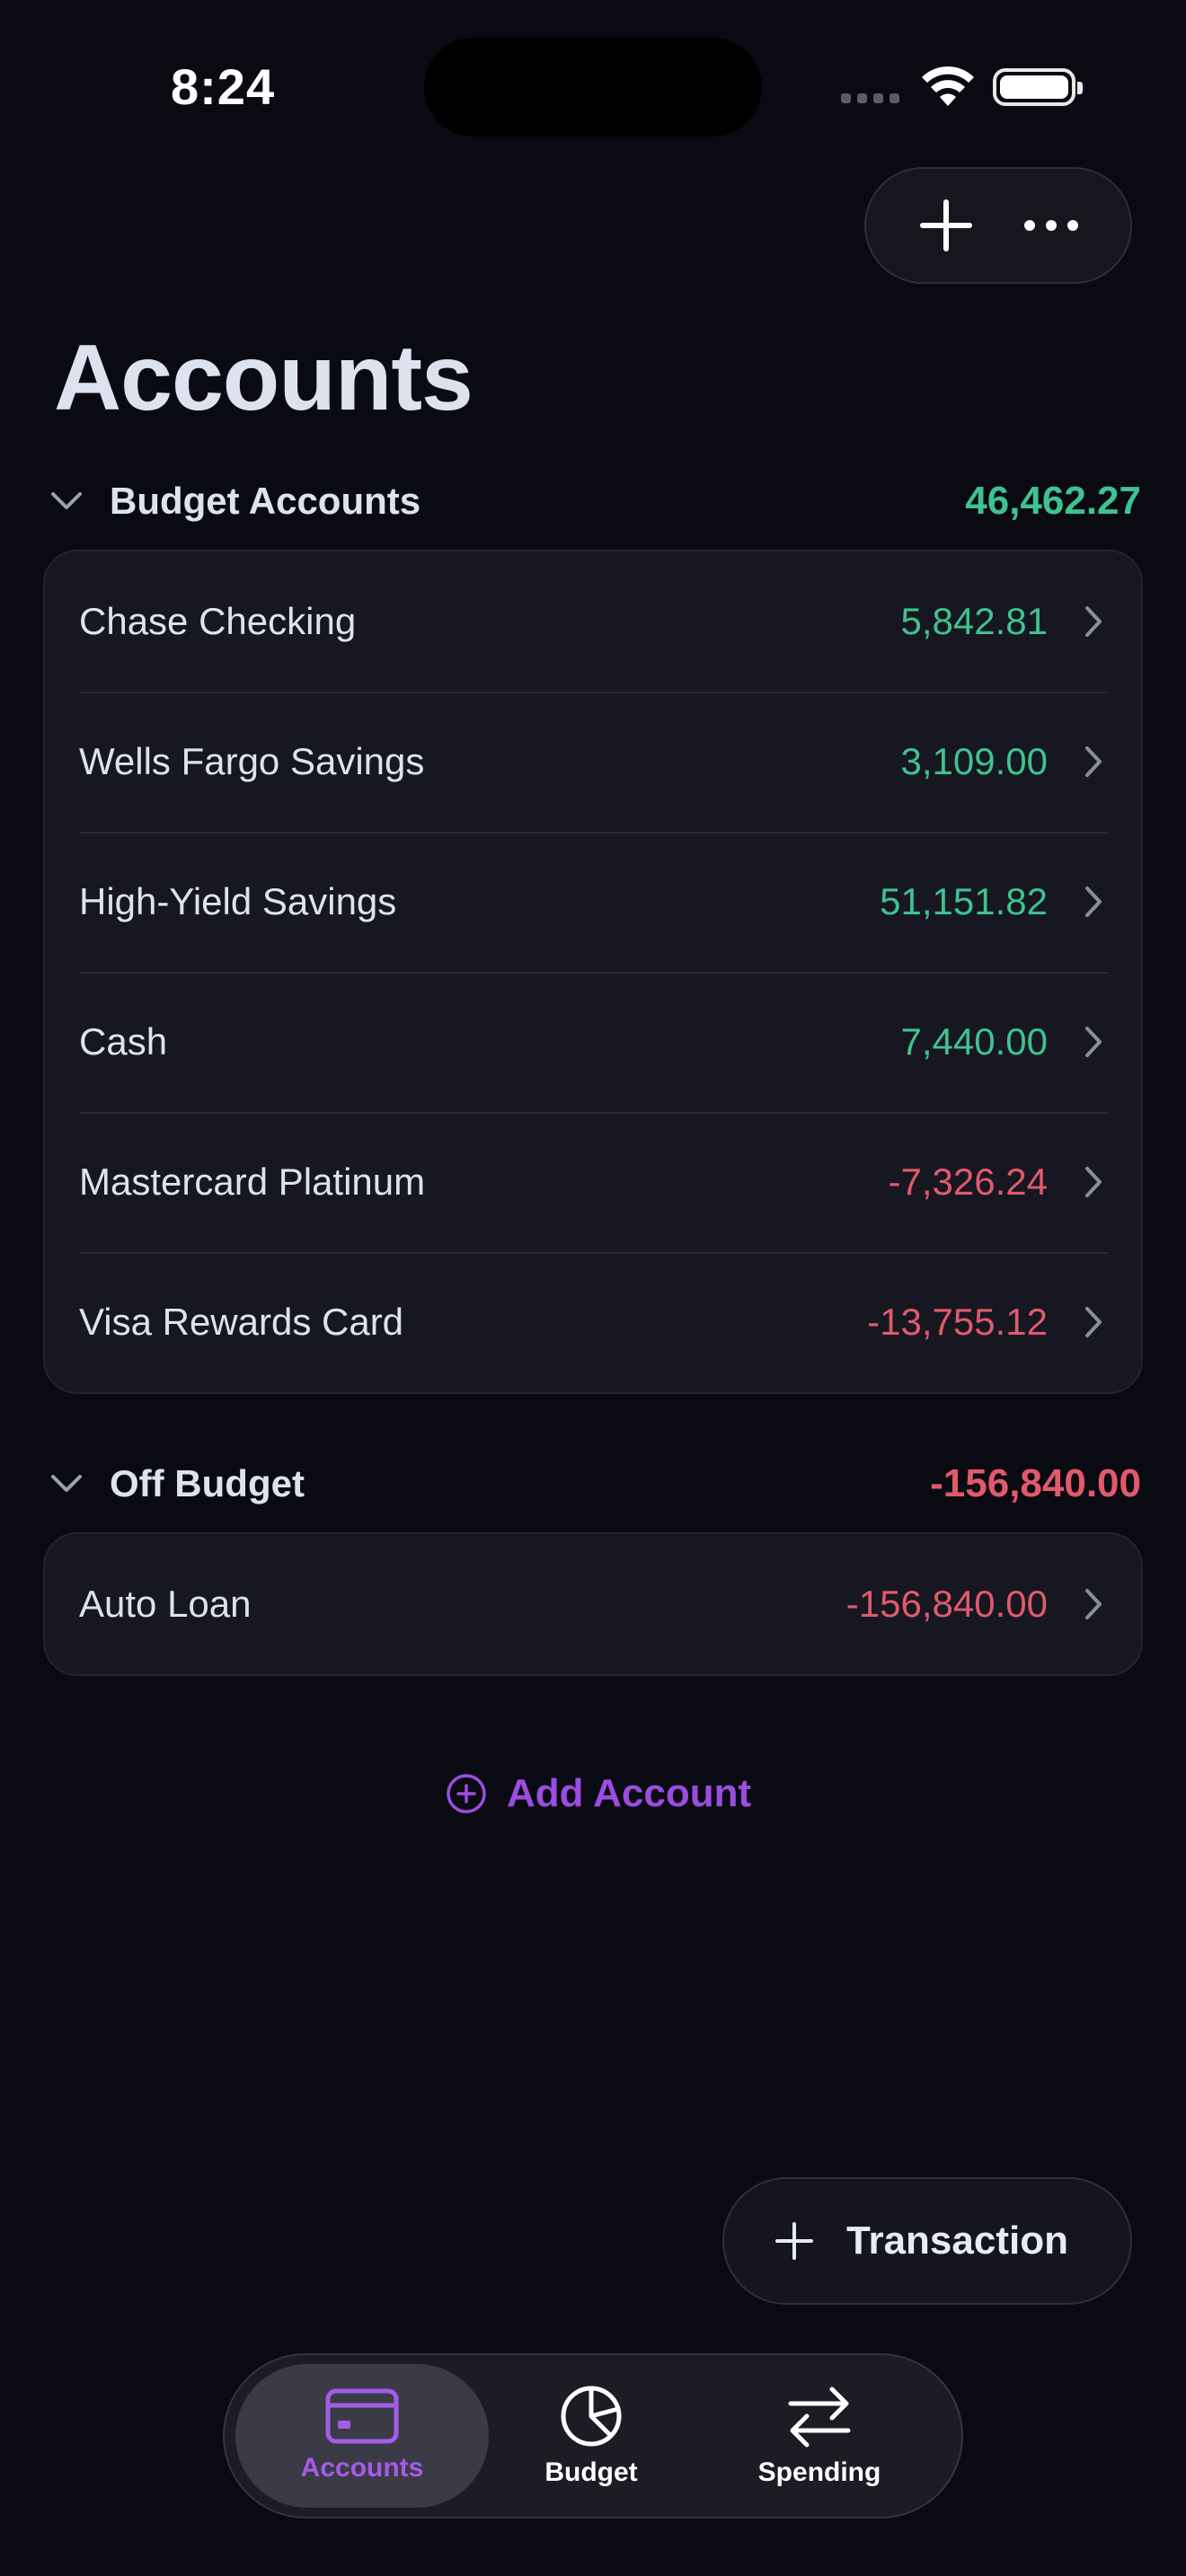  I want to click on account-name: Cash, so click(123, 1041).